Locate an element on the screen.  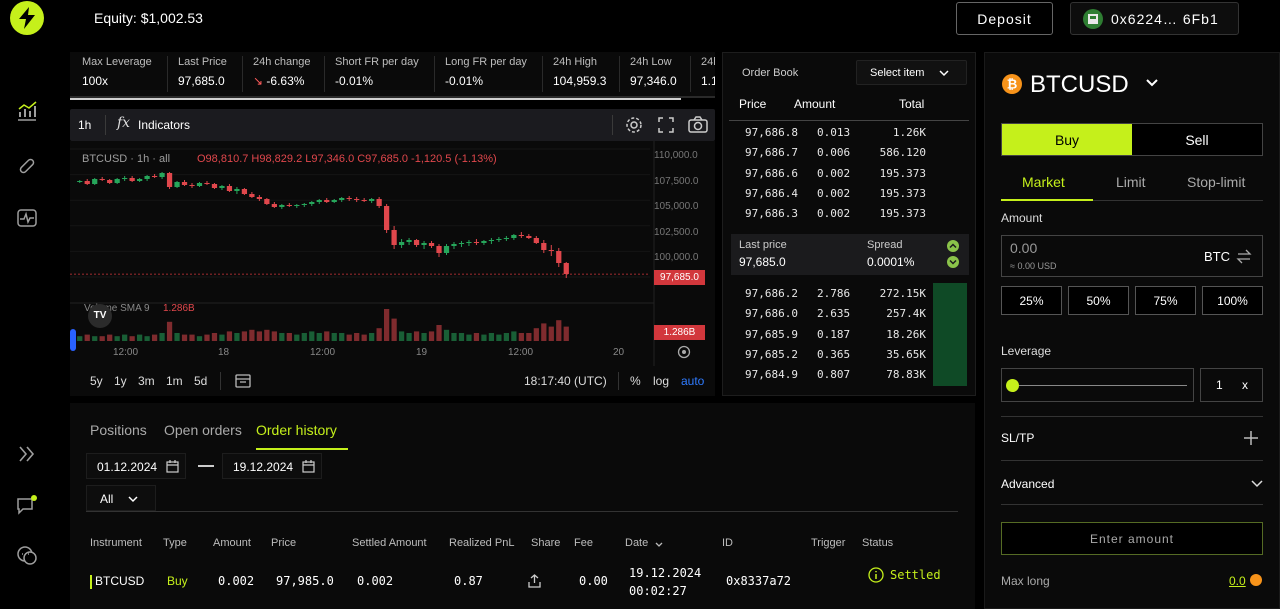
sltp-label: SL/TP is located at coordinates (1017, 438).